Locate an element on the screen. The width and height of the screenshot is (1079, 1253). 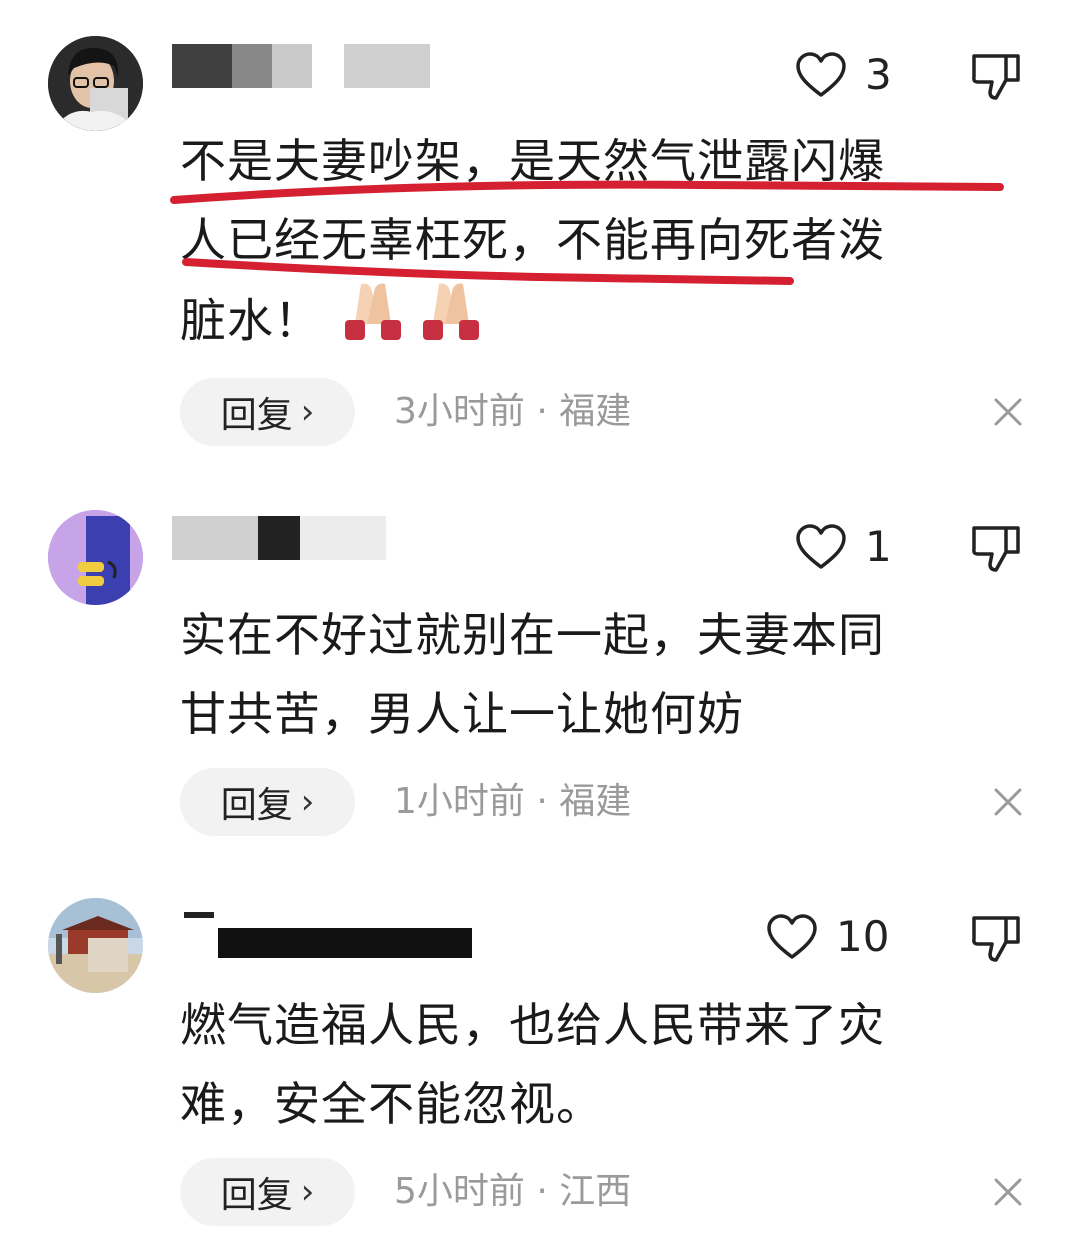
comment-meta: 1小时前 · 福建 is located at coordinates (513, 801).